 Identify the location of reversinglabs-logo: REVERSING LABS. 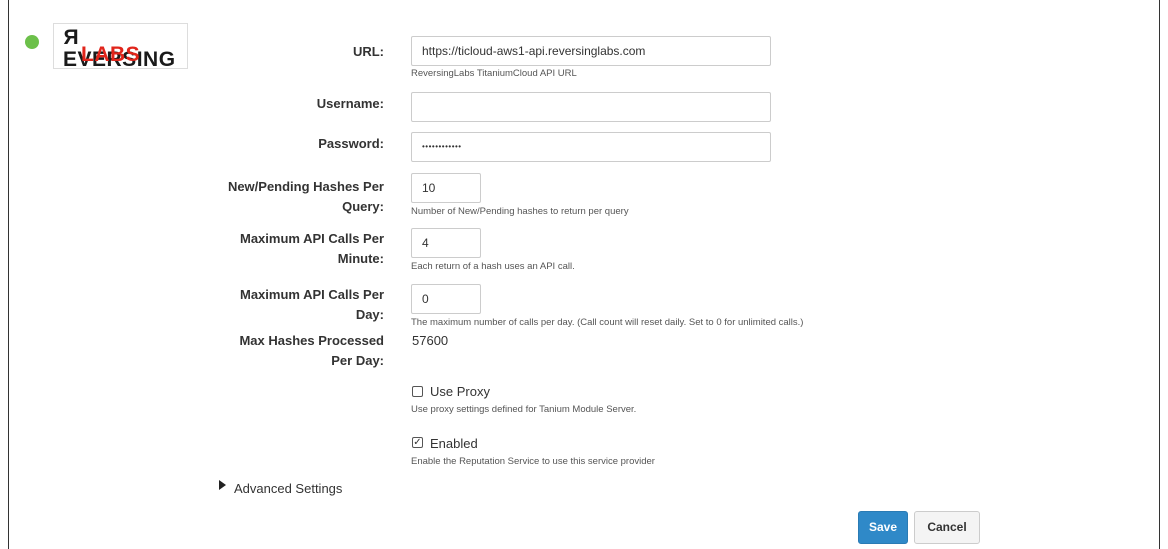
(120, 47).